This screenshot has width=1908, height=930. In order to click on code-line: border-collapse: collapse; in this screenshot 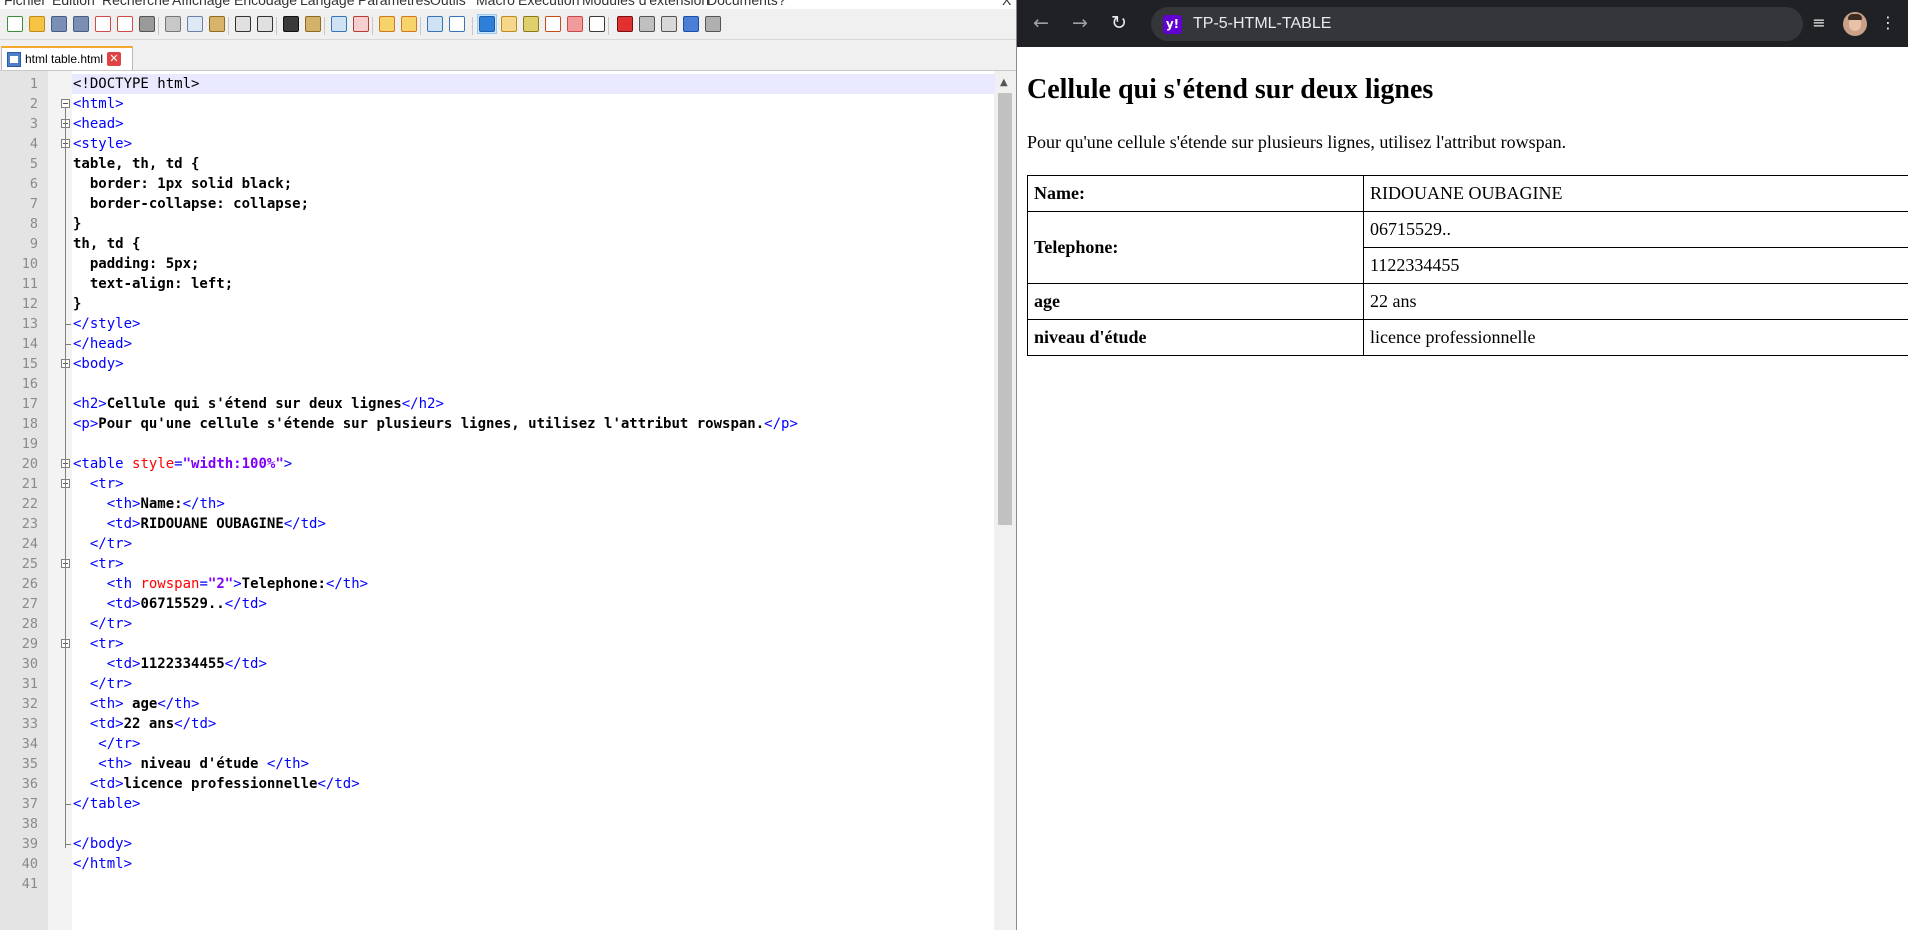, I will do `click(533, 204)`.